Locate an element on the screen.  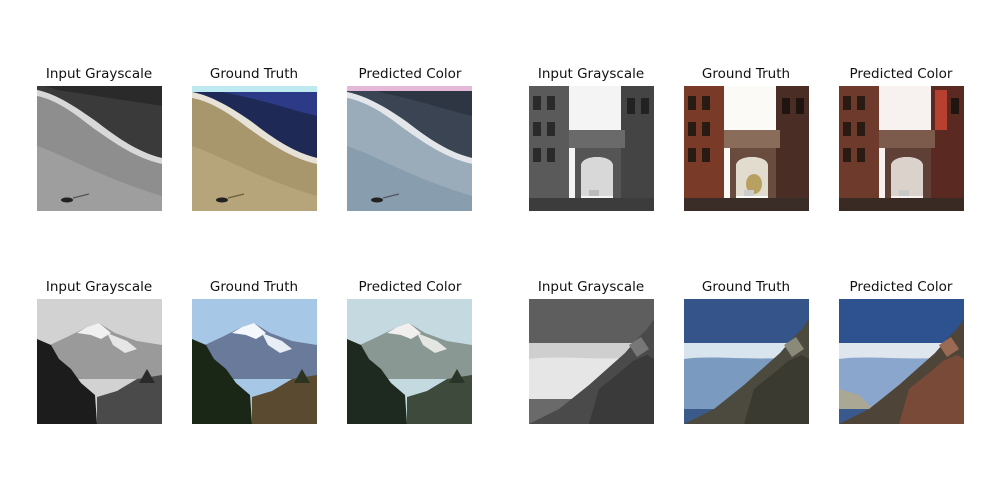
arched-street-input-grayscale-image is located at coordinates (591, 148).